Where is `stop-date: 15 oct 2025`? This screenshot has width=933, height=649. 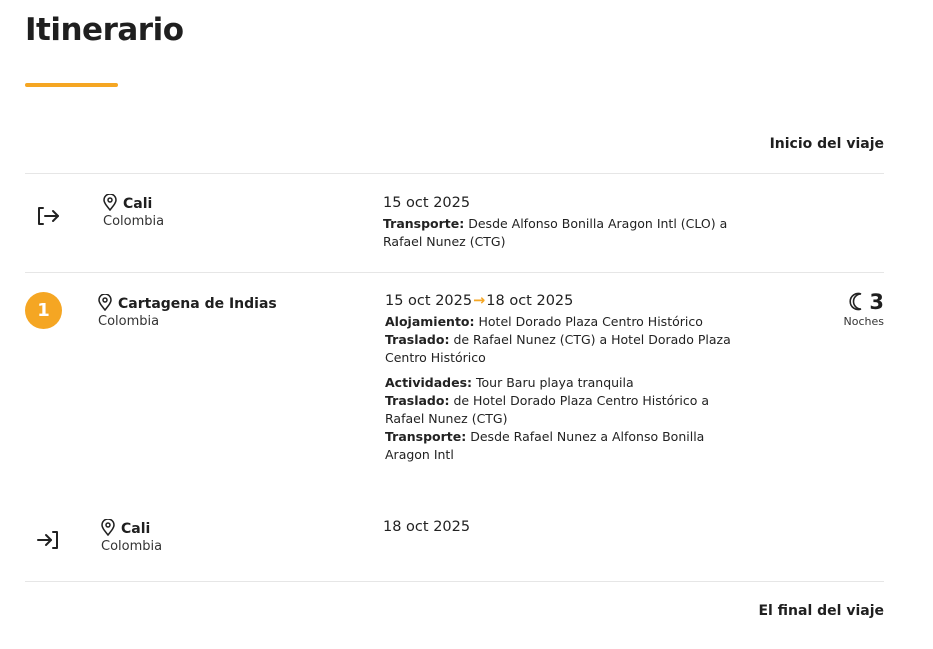
stop-date: 15 oct 2025 is located at coordinates (427, 203).